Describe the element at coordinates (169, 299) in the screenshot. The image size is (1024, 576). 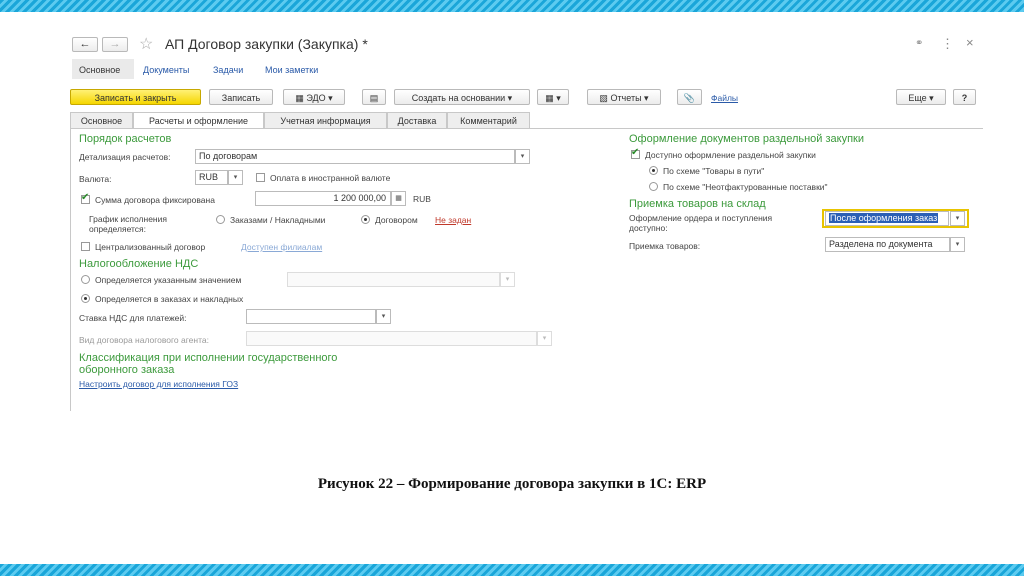
I see `vat-in-orders-label: Определяется в заказах и накладных` at that location.